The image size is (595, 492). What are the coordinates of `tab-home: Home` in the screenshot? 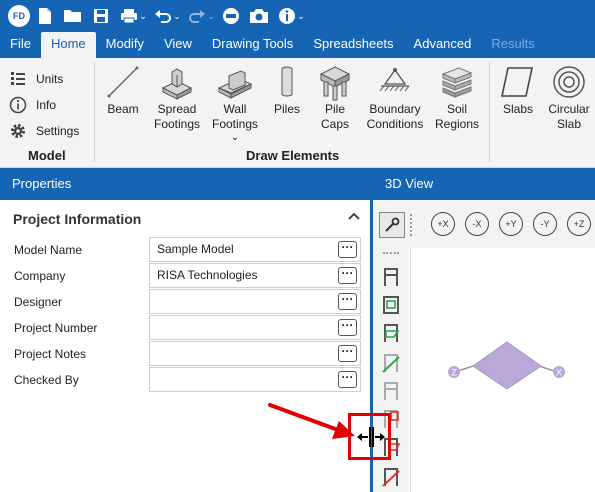 It's located at (68, 45).